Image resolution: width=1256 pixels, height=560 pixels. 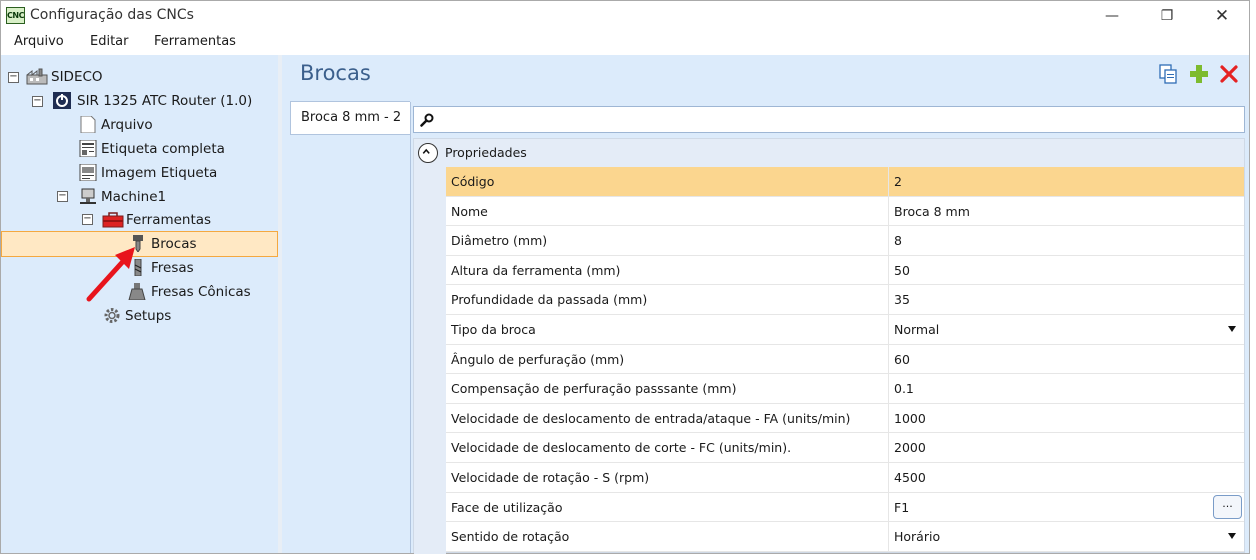 What do you see at coordinates (845, 478) in the screenshot?
I see `property-row: Velocidade de rotação - S (rpm) 4500` at bounding box center [845, 478].